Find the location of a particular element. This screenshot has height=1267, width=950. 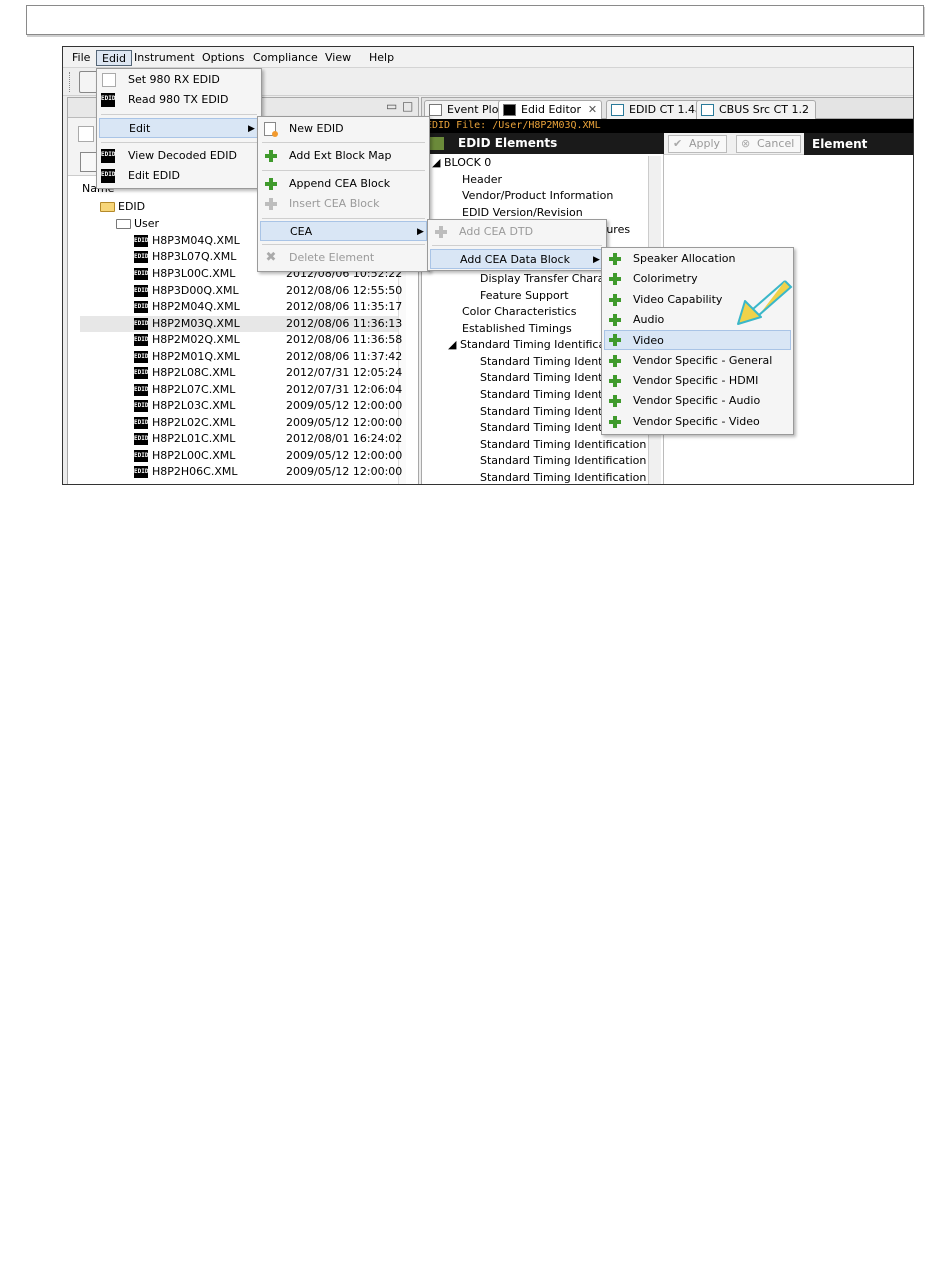

menu-item-delete-element: ✖ Delete Element is located at coordinates (343, 258).